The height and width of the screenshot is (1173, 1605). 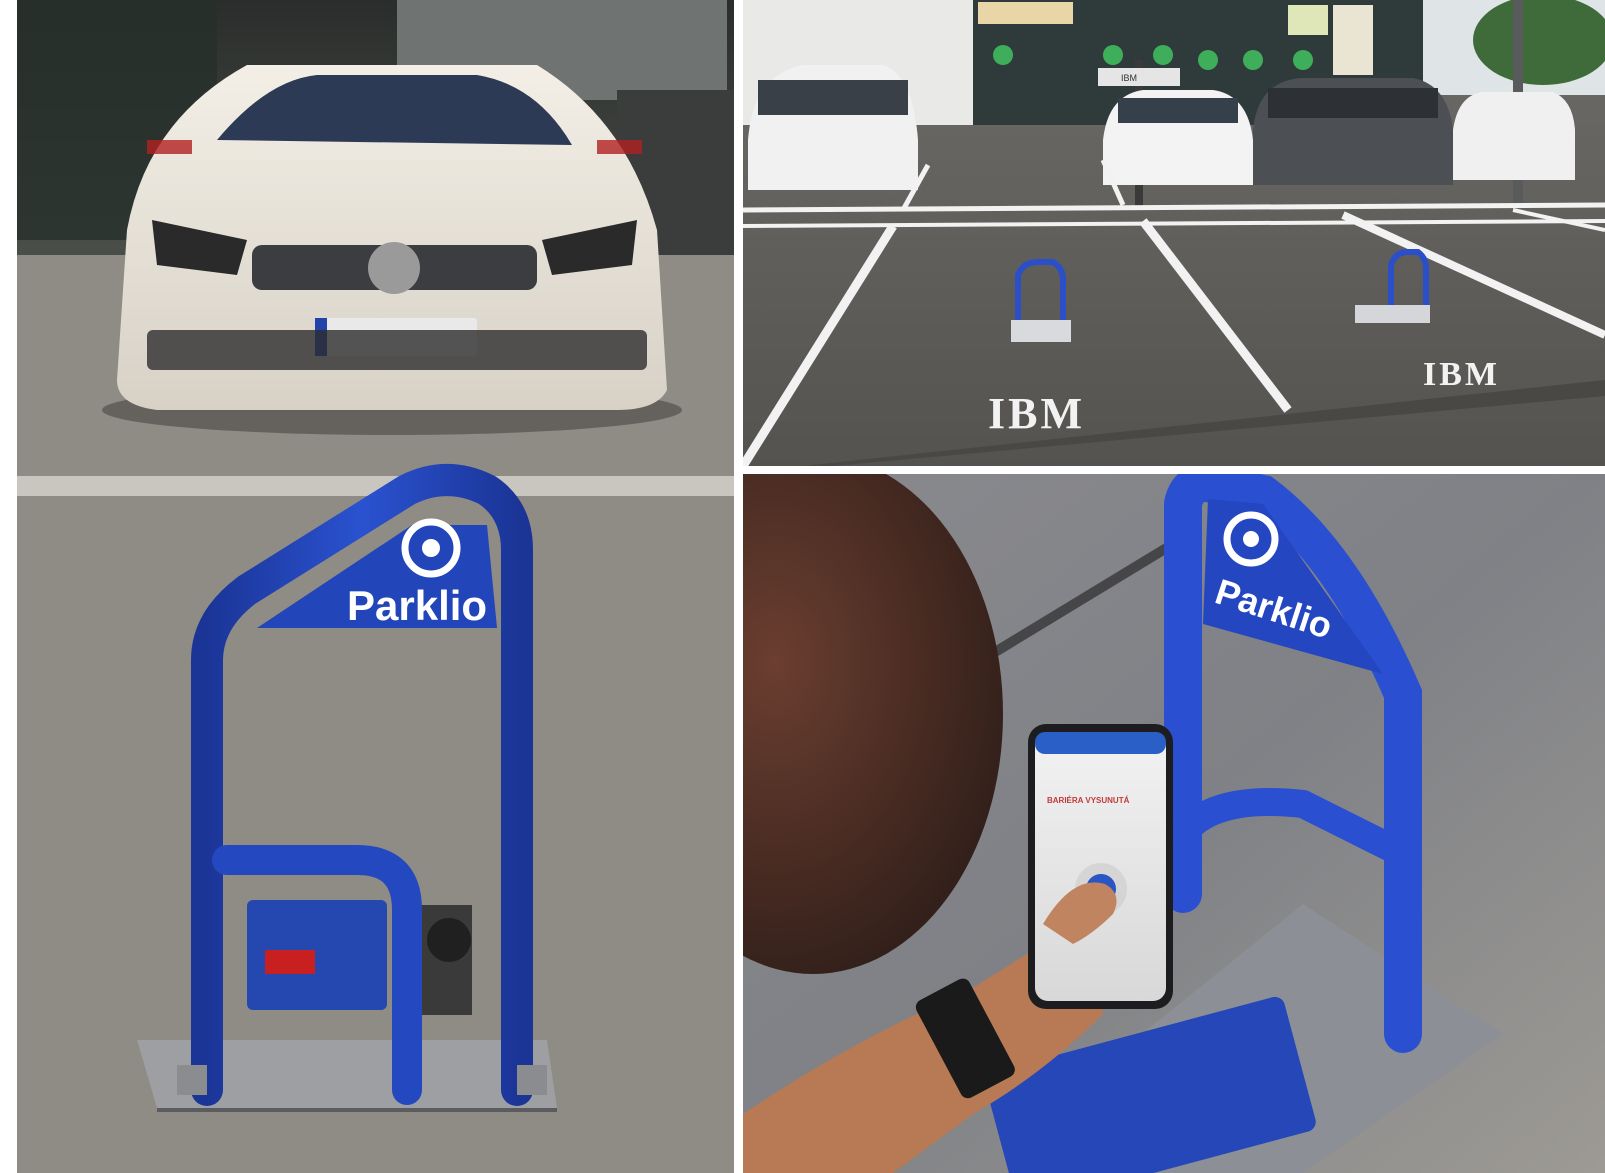 I want to click on phone-app-header, so click(x=1100, y=743).